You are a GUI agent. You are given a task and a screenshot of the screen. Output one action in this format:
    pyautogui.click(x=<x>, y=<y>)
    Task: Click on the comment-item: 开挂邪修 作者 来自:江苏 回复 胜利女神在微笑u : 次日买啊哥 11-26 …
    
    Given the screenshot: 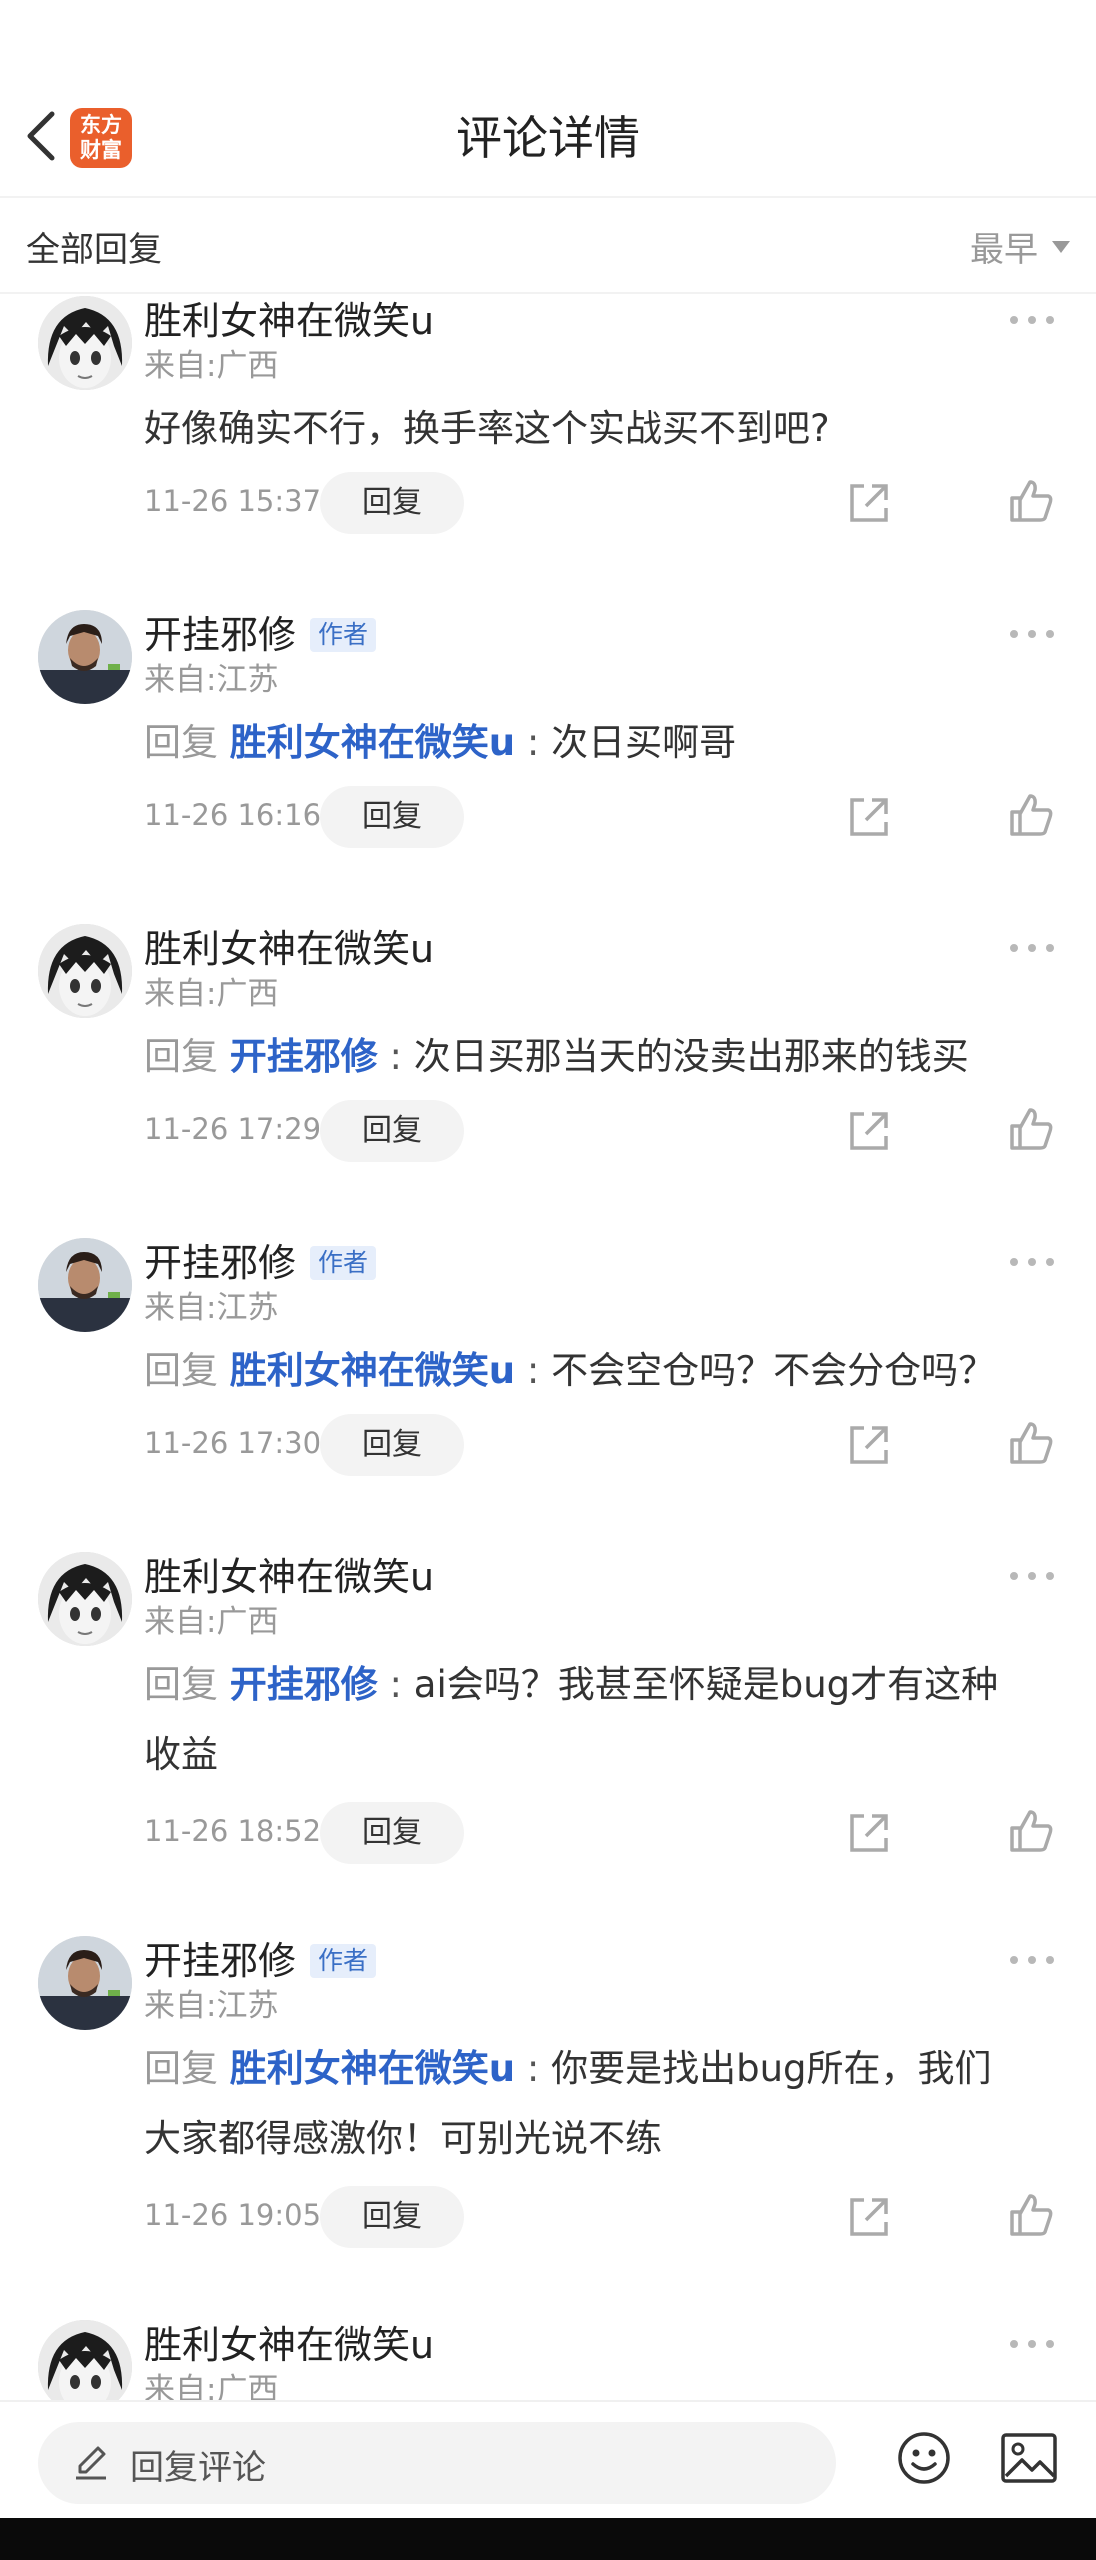 What is the action you would take?
    pyautogui.click(x=548, y=768)
    